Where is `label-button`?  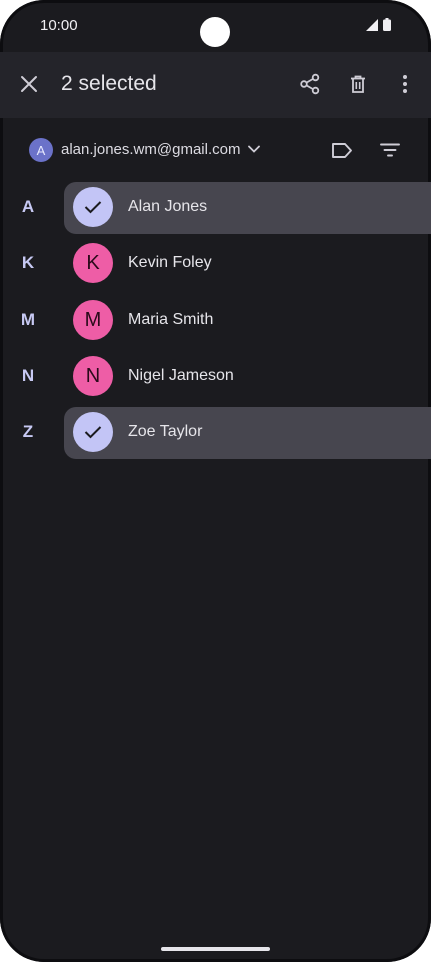 label-button is located at coordinates (342, 150).